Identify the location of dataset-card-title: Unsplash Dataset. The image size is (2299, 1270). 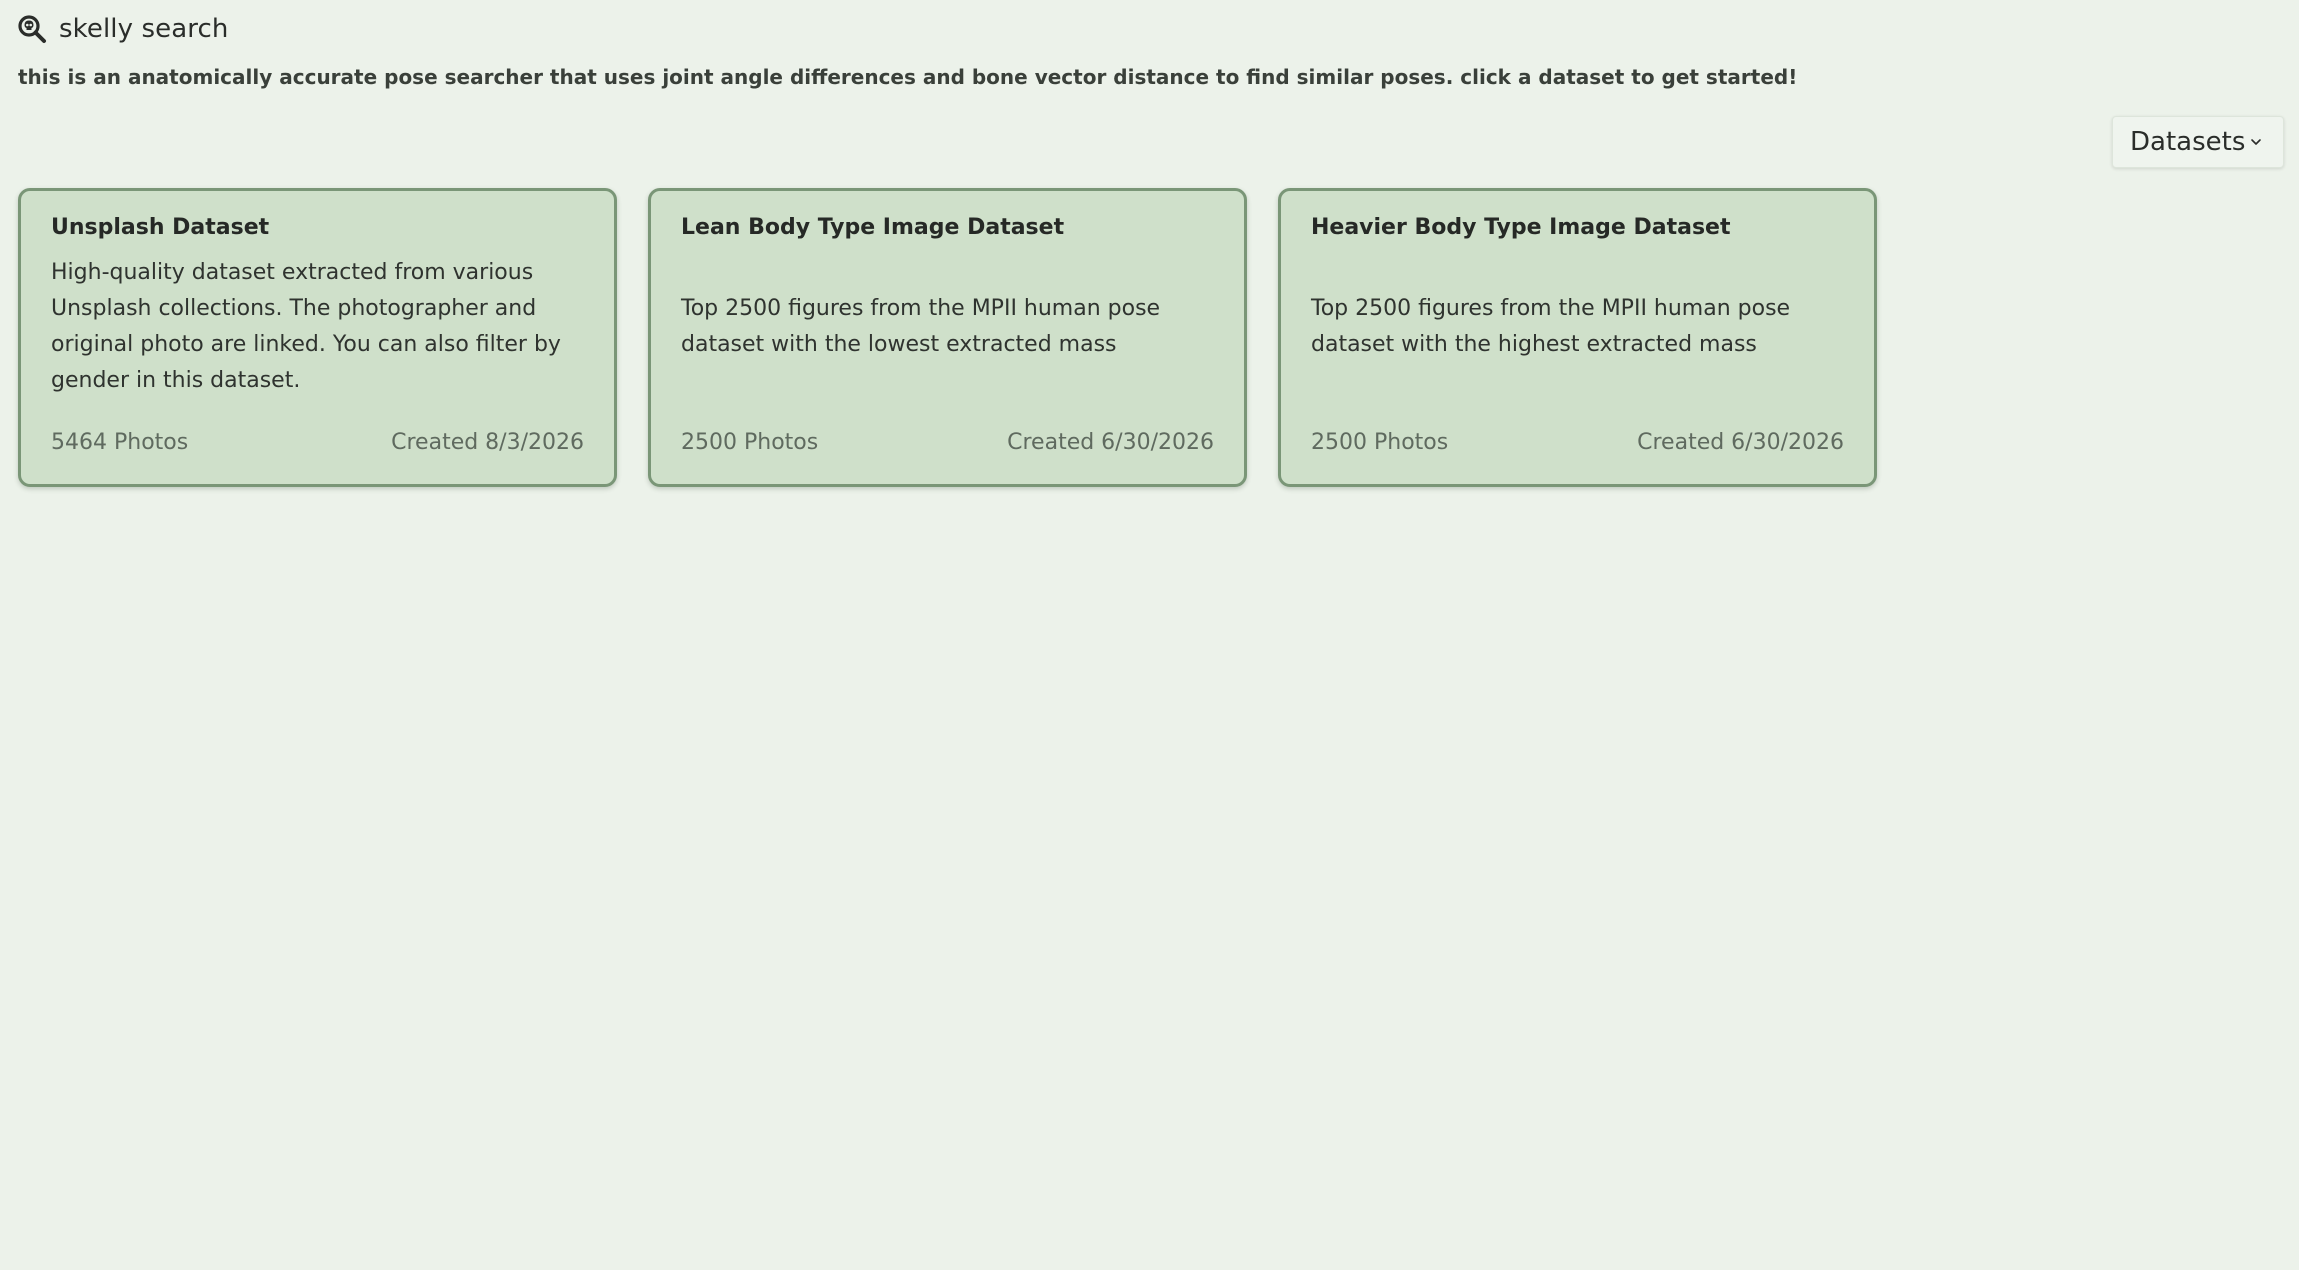
(160, 227).